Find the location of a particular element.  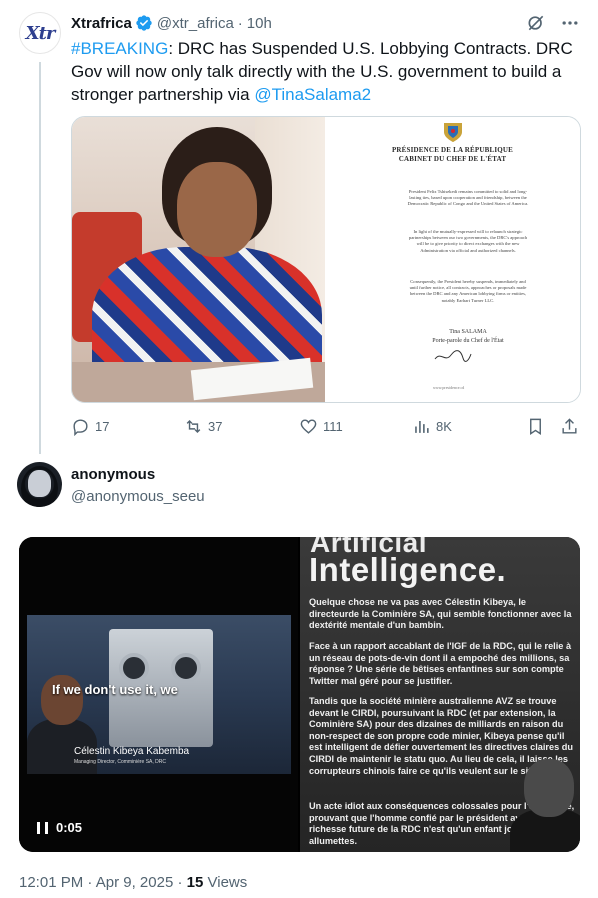

post-date: Apr 9, 2025 is located at coordinates (135, 882).